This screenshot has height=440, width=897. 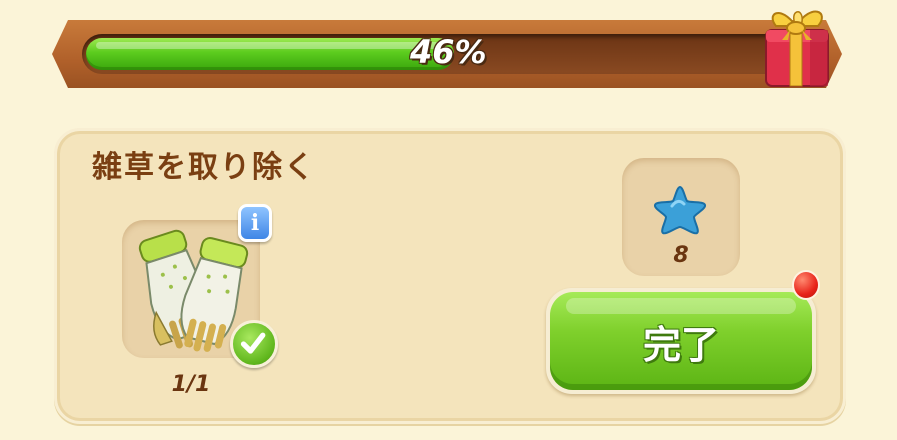 What do you see at coordinates (680, 345) in the screenshot?
I see `complete-button-label: 完了` at bounding box center [680, 345].